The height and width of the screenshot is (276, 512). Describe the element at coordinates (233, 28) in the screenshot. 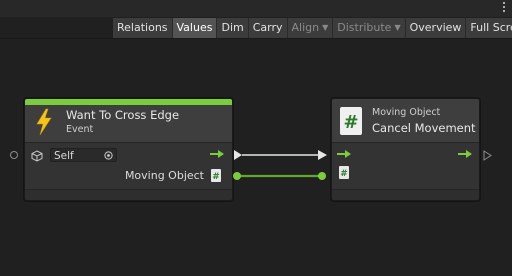

I see `dim-button: Dim` at that location.